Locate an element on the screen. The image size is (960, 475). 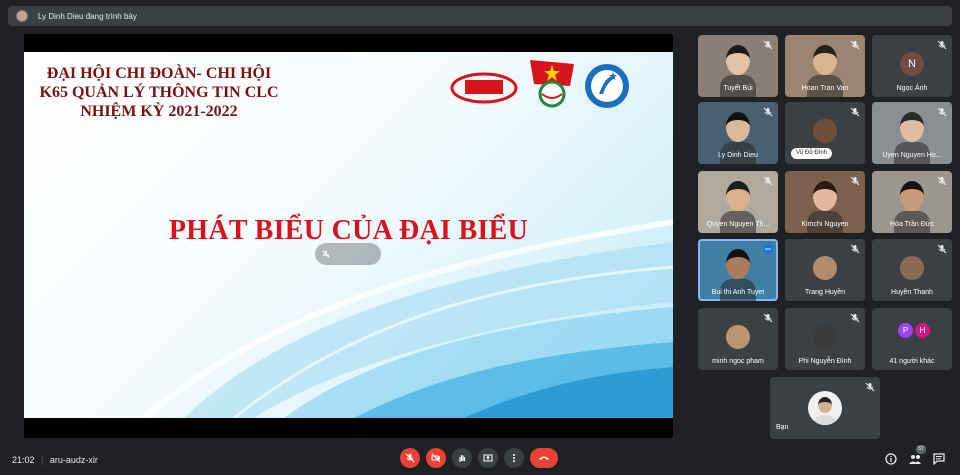
more-options-button is located at coordinates (514, 458).